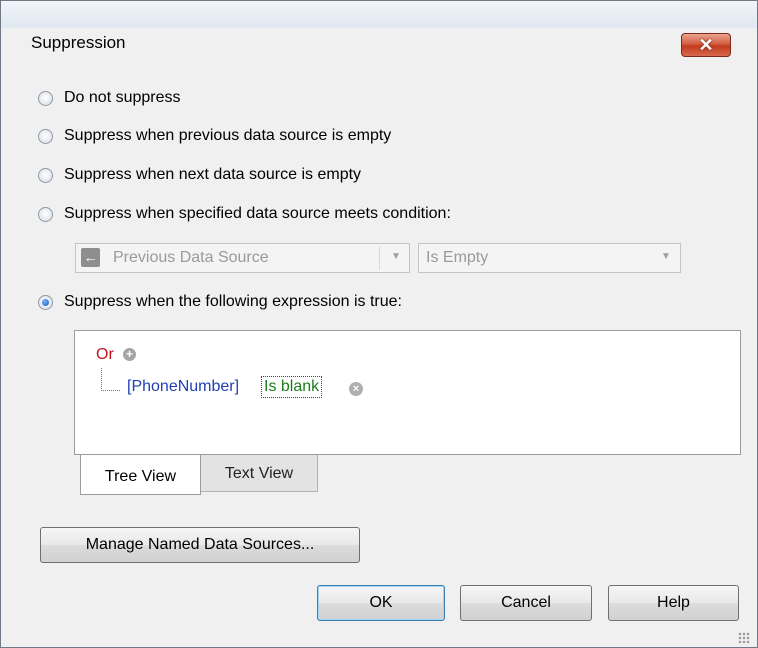 The width and height of the screenshot is (758, 648). I want to click on option-label: Suppress when next data source is empty, so click(213, 174).